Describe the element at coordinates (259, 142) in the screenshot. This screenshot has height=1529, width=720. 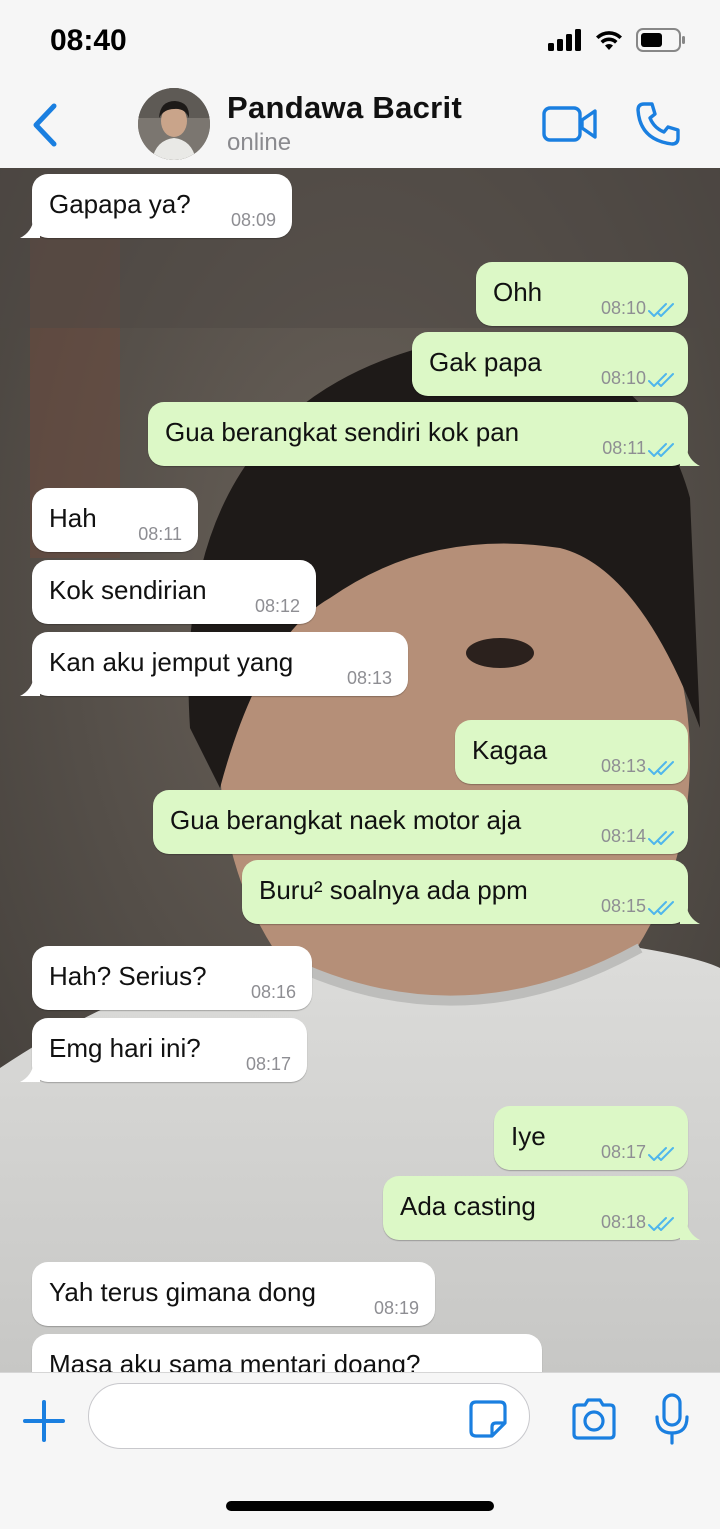
I see `contact-status: online` at that location.